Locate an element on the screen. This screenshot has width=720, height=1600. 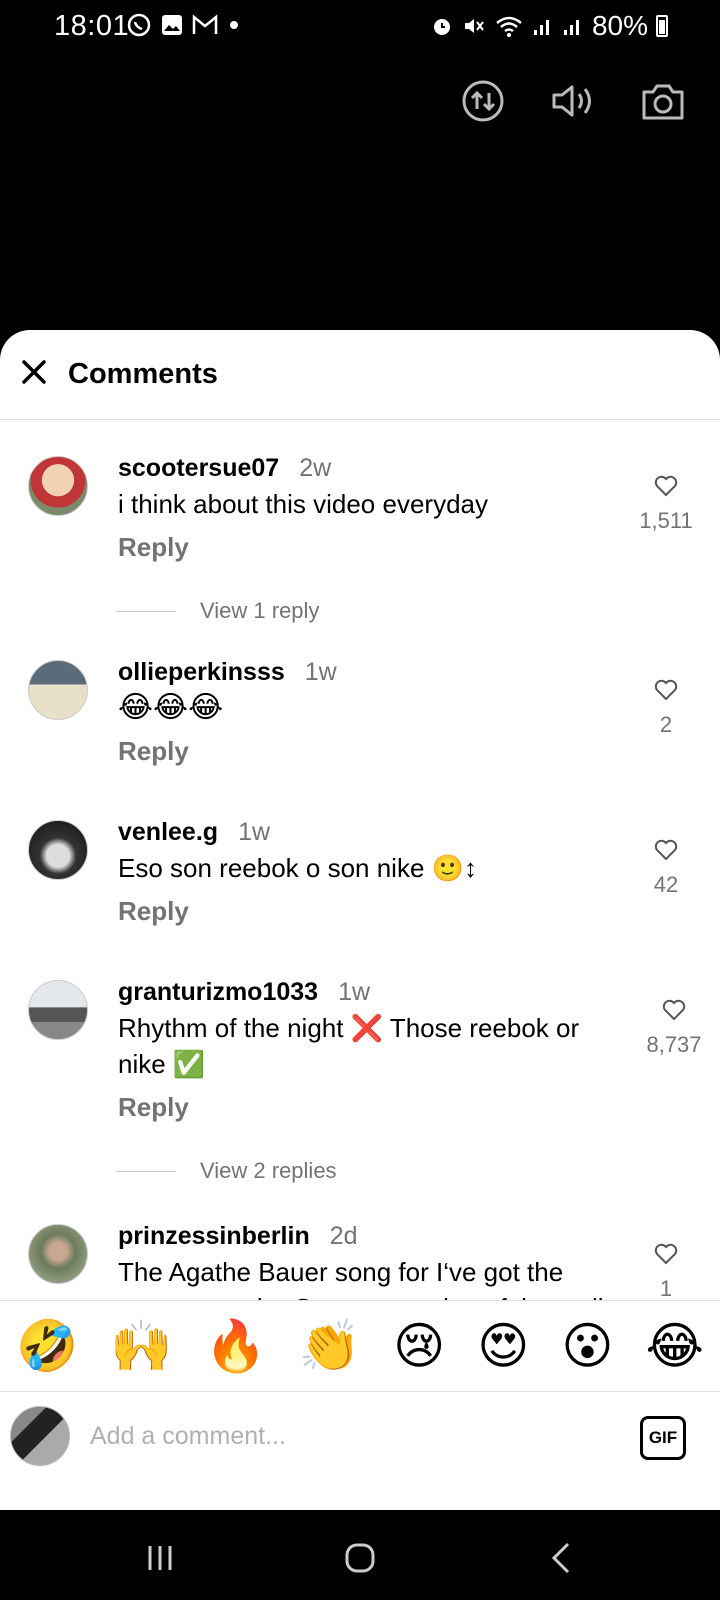
recents-button is located at coordinates (160, 1558).